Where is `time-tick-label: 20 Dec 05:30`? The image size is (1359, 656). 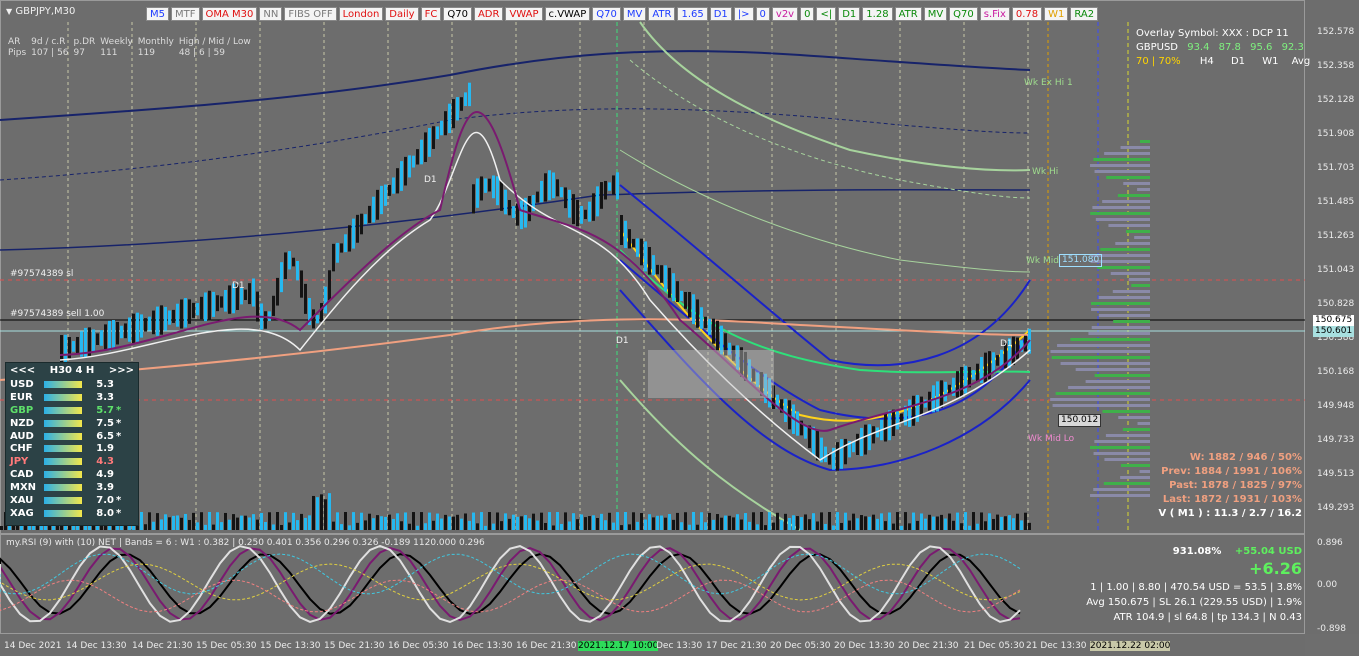 time-tick-label: 20 Dec 05:30 is located at coordinates (800, 646).